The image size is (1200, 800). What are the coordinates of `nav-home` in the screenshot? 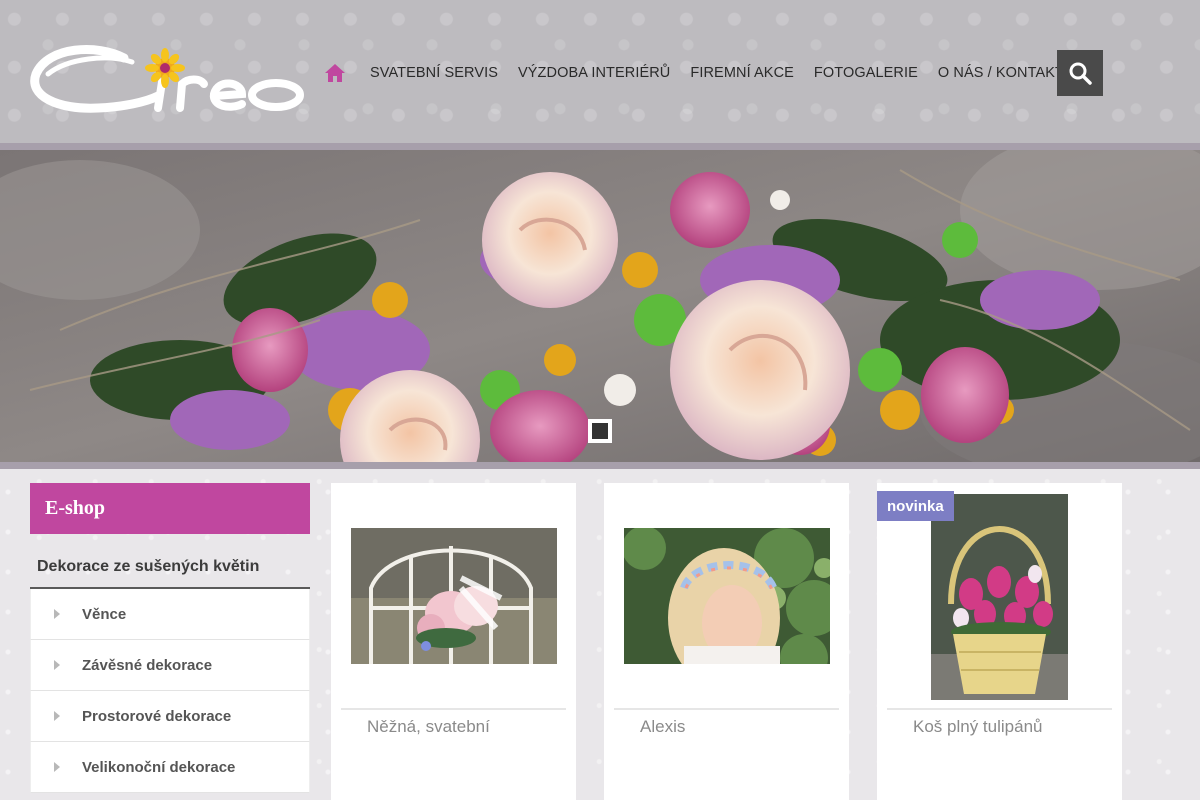 It's located at (335, 73).